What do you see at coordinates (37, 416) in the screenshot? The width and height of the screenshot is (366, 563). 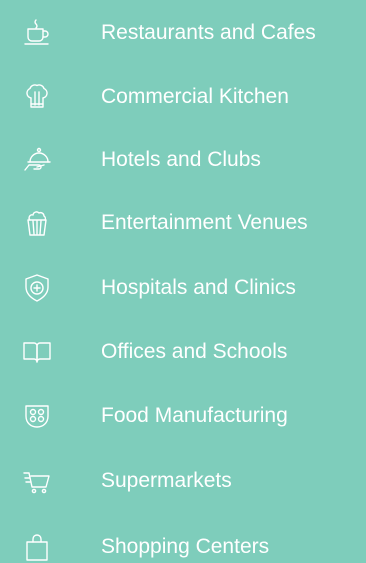 I see `food-tray-icon` at bounding box center [37, 416].